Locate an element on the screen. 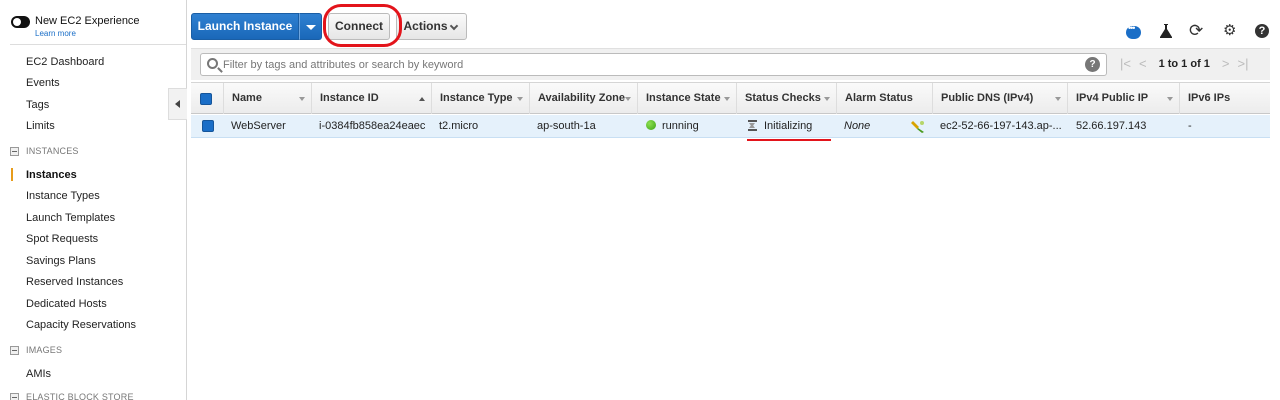 The height and width of the screenshot is (400, 1280). cell-ipv6-ips: - is located at coordinates (1190, 126).